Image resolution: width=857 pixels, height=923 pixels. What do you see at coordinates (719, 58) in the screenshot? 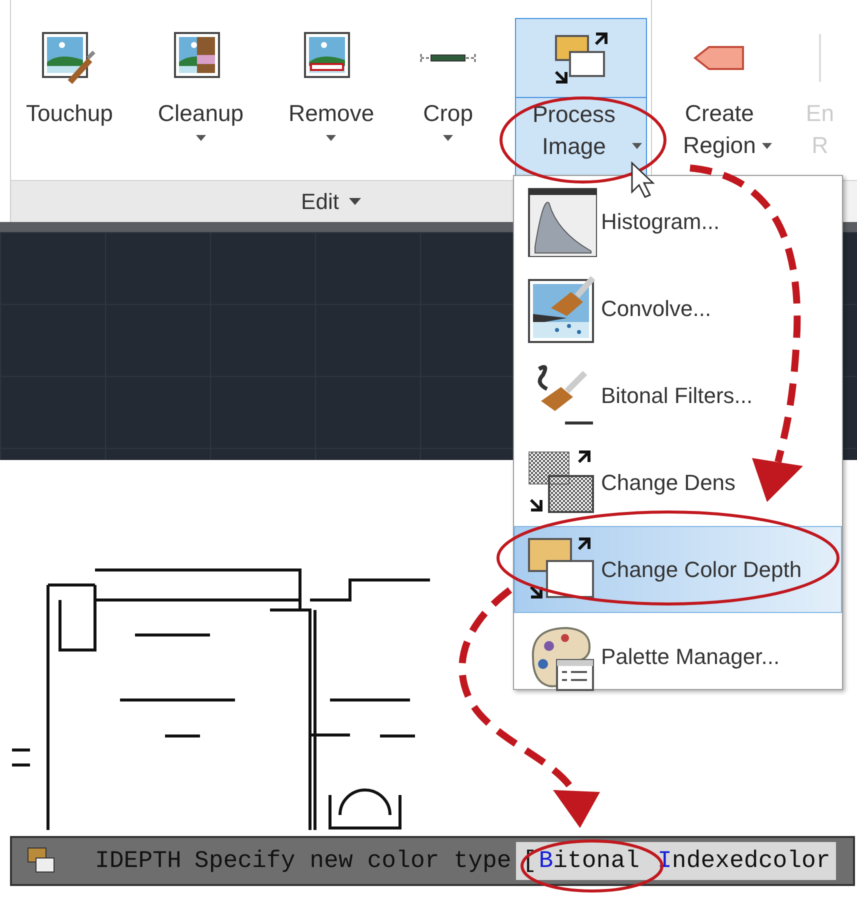
I see `region-tag-icon` at bounding box center [719, 58].